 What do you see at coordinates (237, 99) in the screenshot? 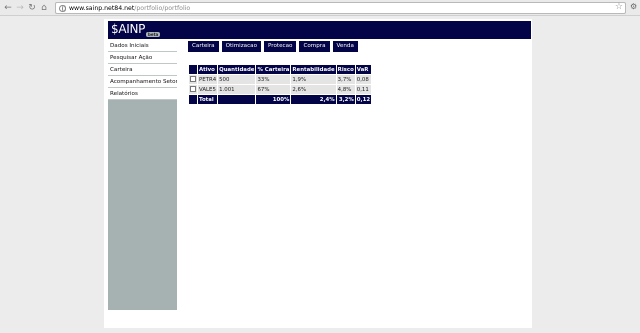
I see `total-quantidade-cell` at bounding box center [237, 99].